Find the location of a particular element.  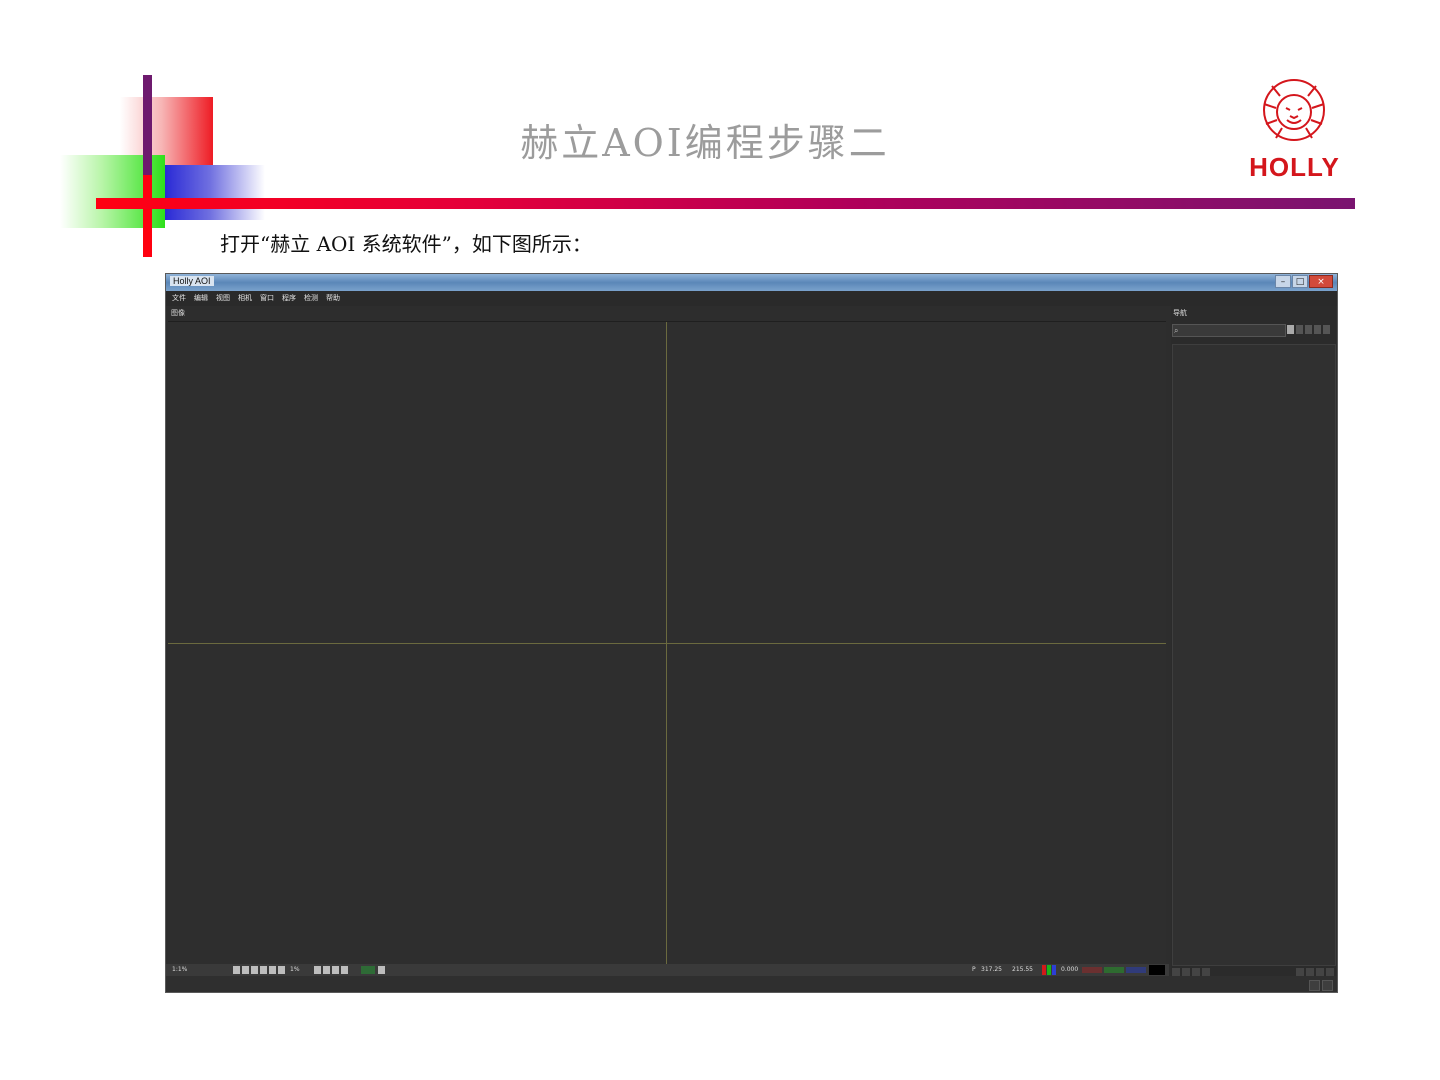

menu-window: 窗口 is located at coordinates (267, 298).